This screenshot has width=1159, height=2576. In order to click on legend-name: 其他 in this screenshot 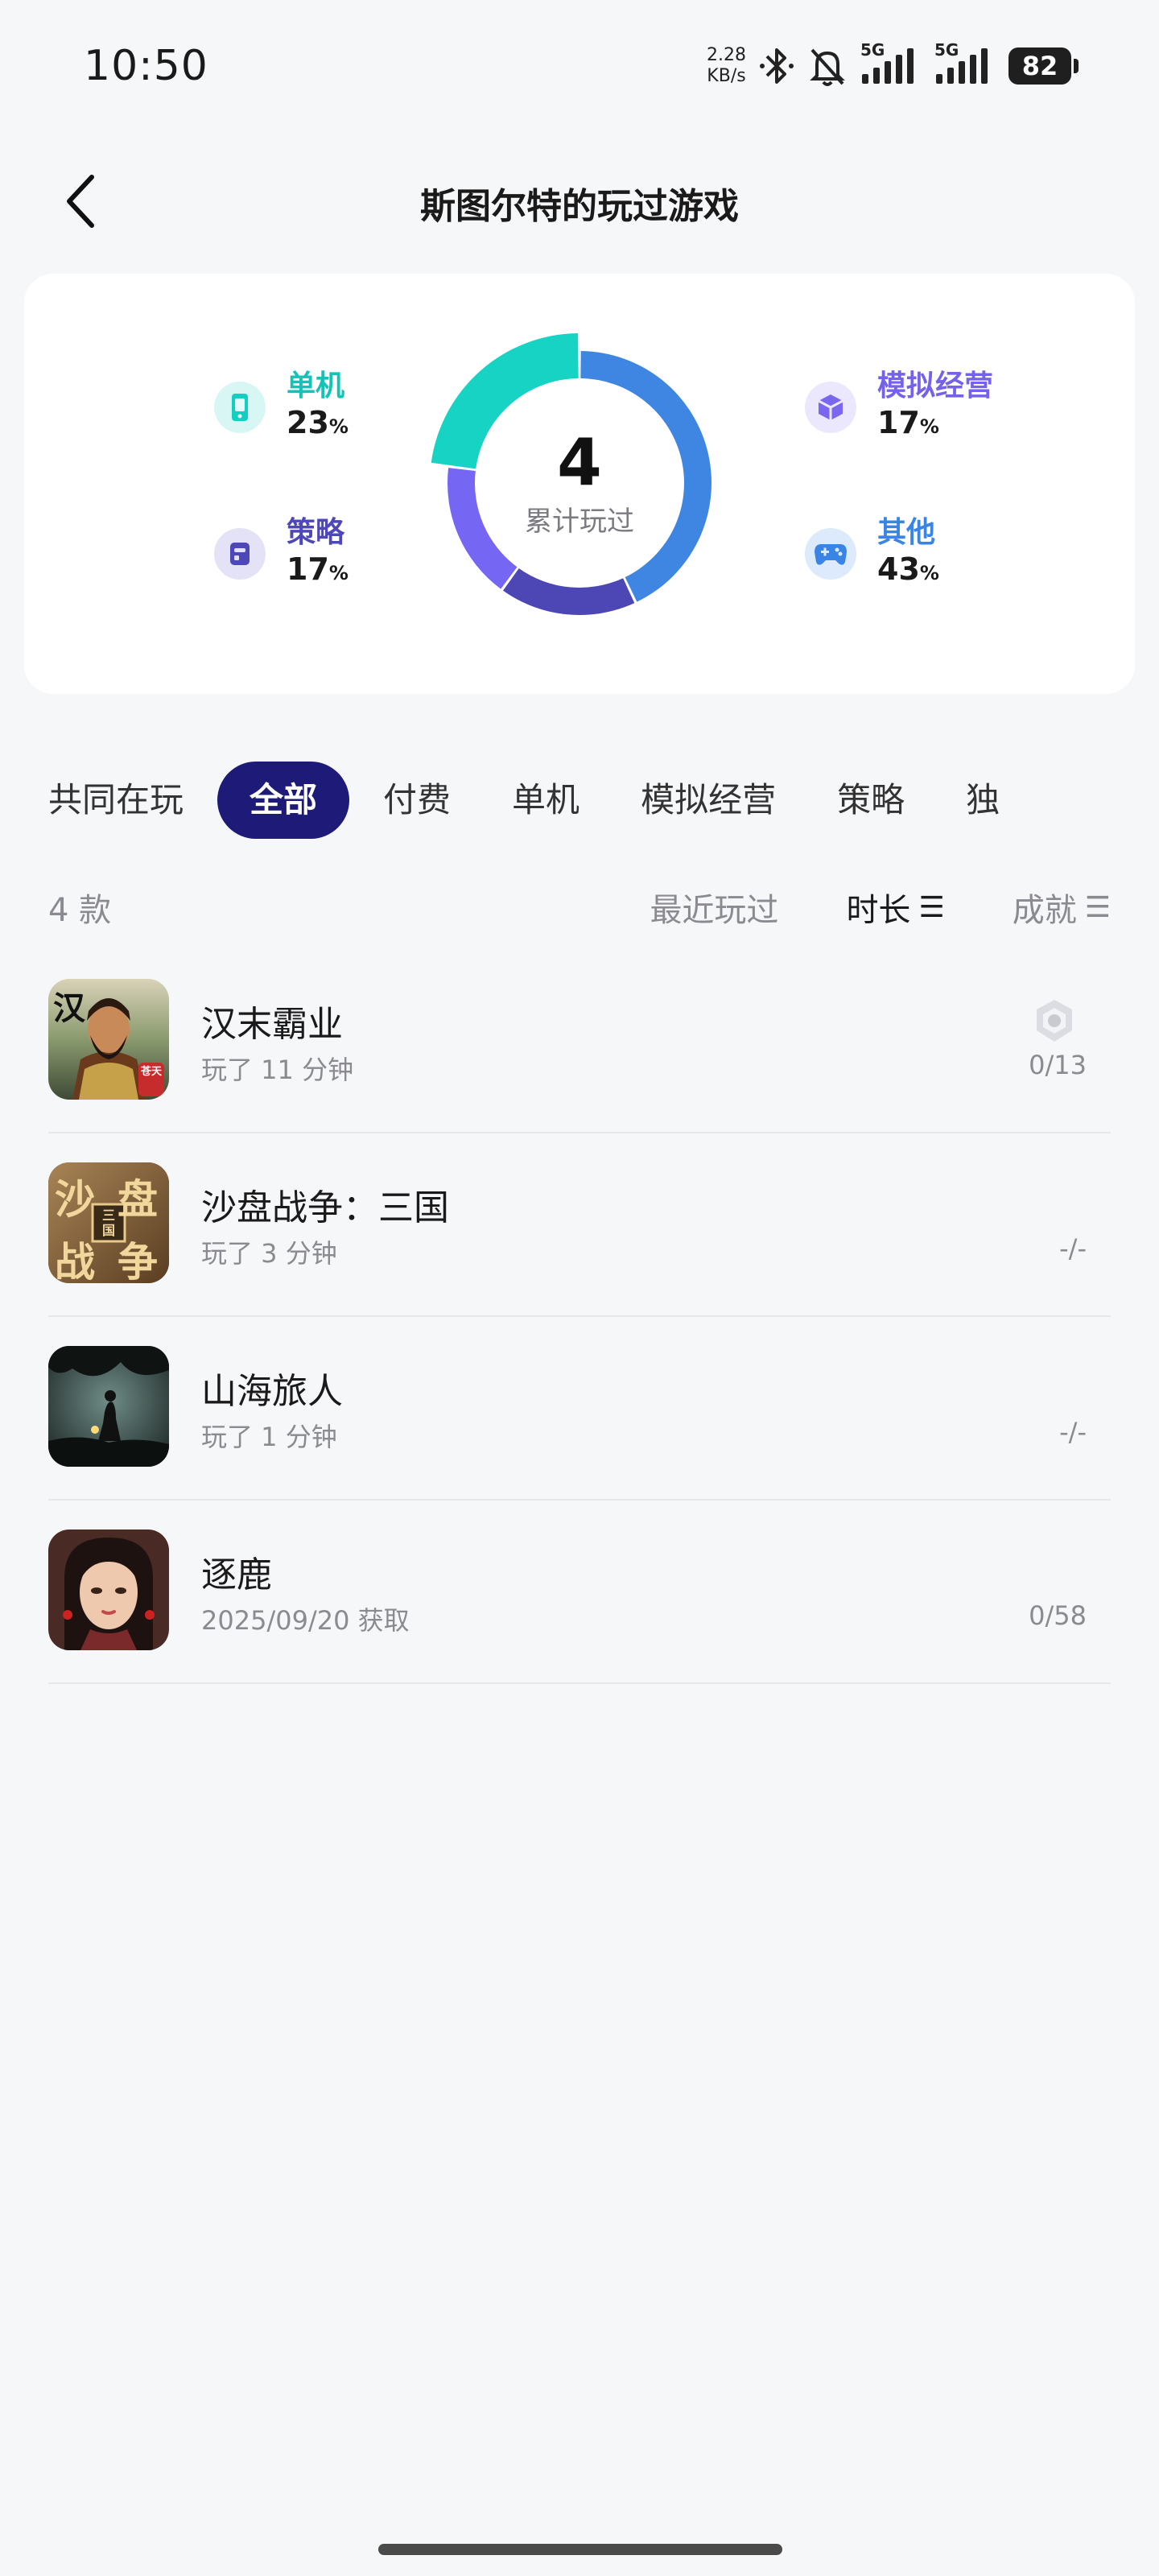, I will do `click(906, 532)`.